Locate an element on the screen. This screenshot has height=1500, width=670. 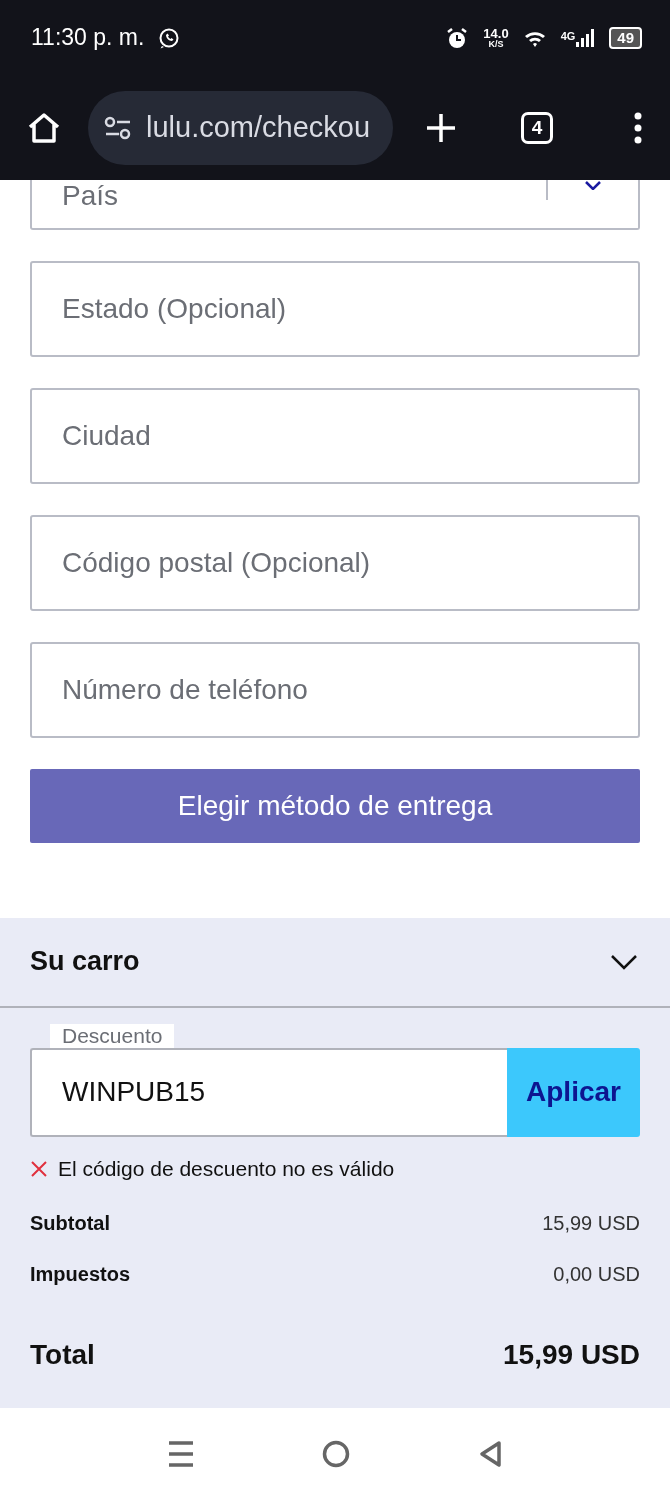
home-icon is located at coordinates (44, 127).